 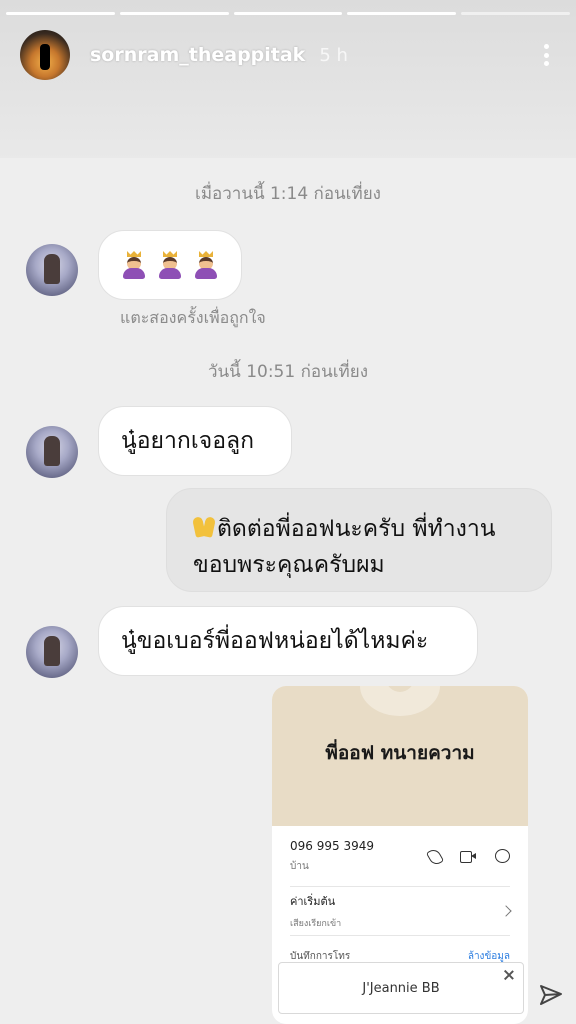 I want to click on message-bubble-received: นู๋อยากเจอลูก, so click(x=195, y=441).